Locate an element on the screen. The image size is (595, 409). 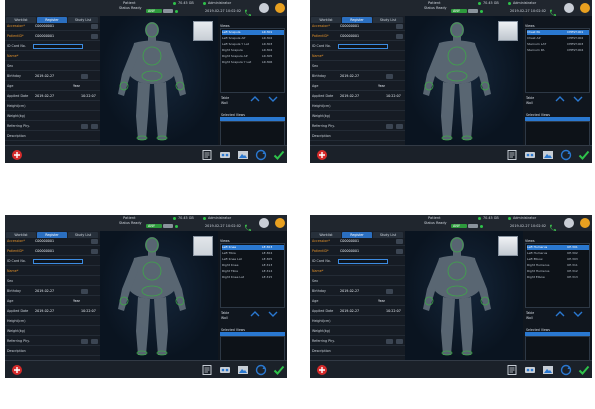
view-list-item: Left Scapula LR.301 is located at coordinates (253, 32).